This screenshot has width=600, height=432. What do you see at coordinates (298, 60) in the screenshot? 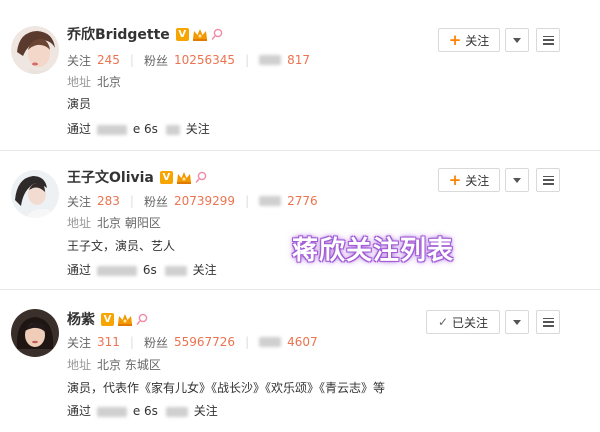
I see `weibo-count: 817` at bounding box center [298, 60].